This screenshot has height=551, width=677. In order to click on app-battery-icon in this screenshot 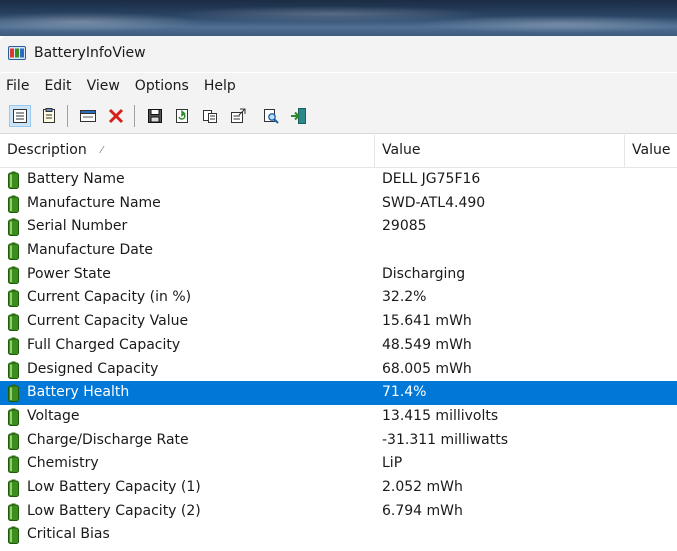, I will do `click(17, 53)`.